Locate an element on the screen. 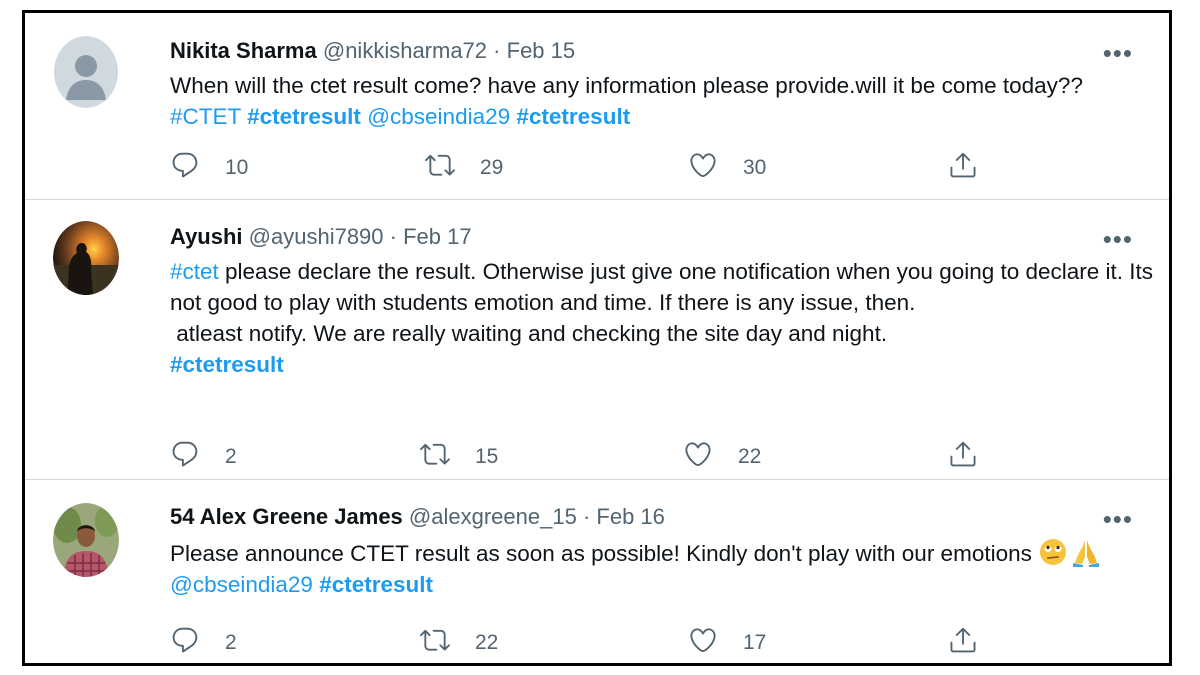 Image resolution: width=1200 pixels, height=675 pixels. like-button: 17 is located at coordinates (727, 642).